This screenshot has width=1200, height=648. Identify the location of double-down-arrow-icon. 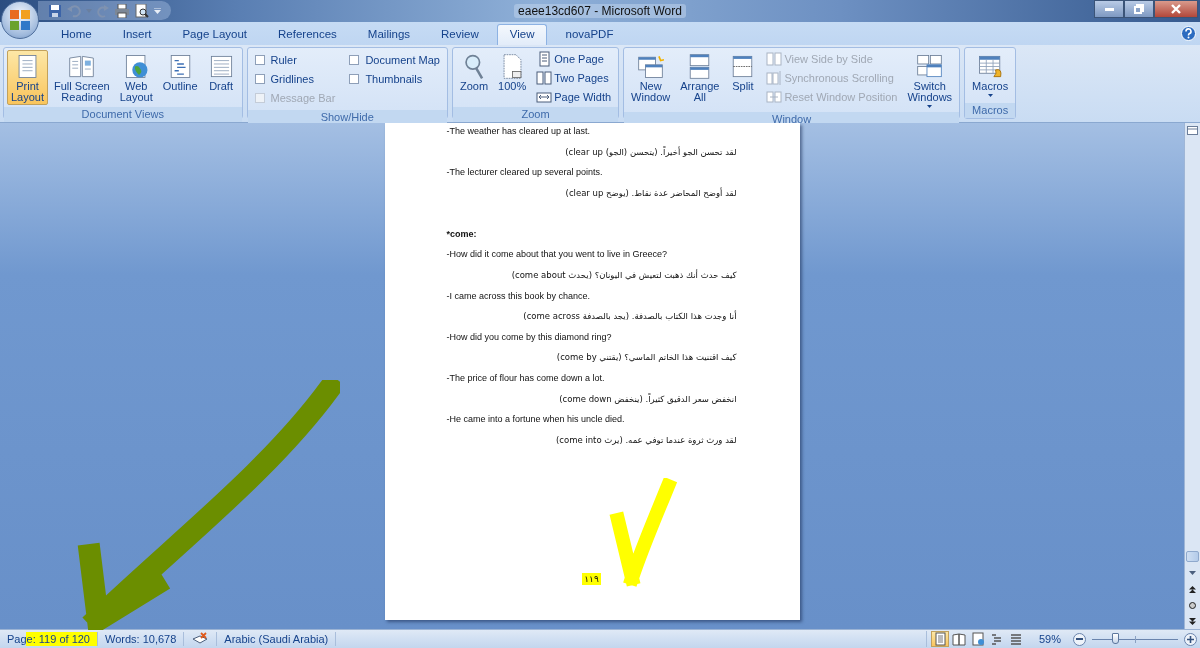
(1192, 621).